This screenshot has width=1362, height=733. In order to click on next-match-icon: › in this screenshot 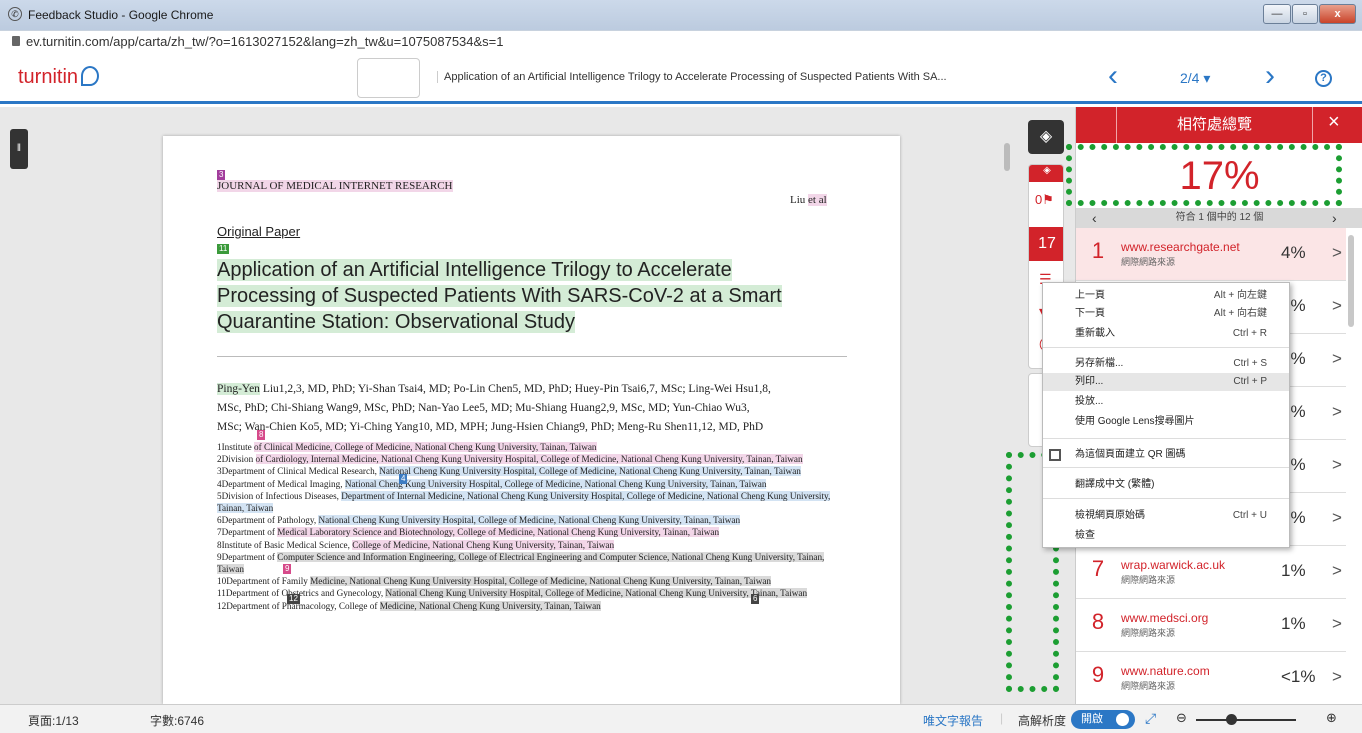, I will do `click(1334, 218)`.